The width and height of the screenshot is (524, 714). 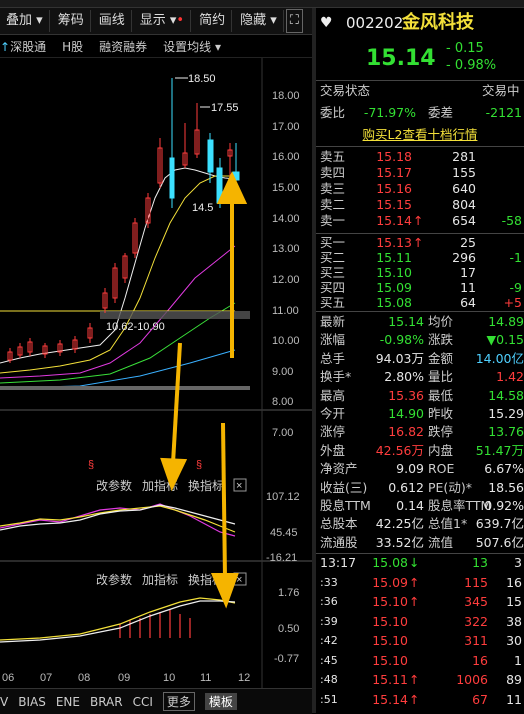 What do you see at coordinates (420, 113) in the screenshot?
I see `wb-row: 委比 -71.97% 委差 -2121` at bounding box center [420, 113].